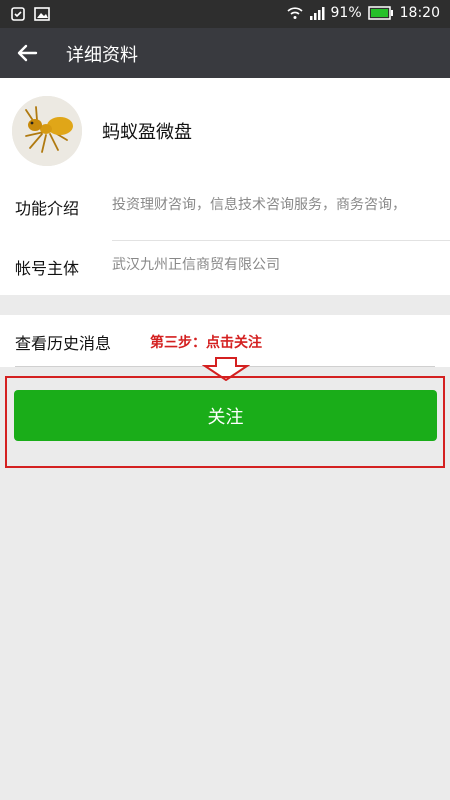 The width and height of the screenshot is (450, 800). Describe the element at coordinates (225, 415) in the screenshot. I see `follow-button: 关注` at that location.